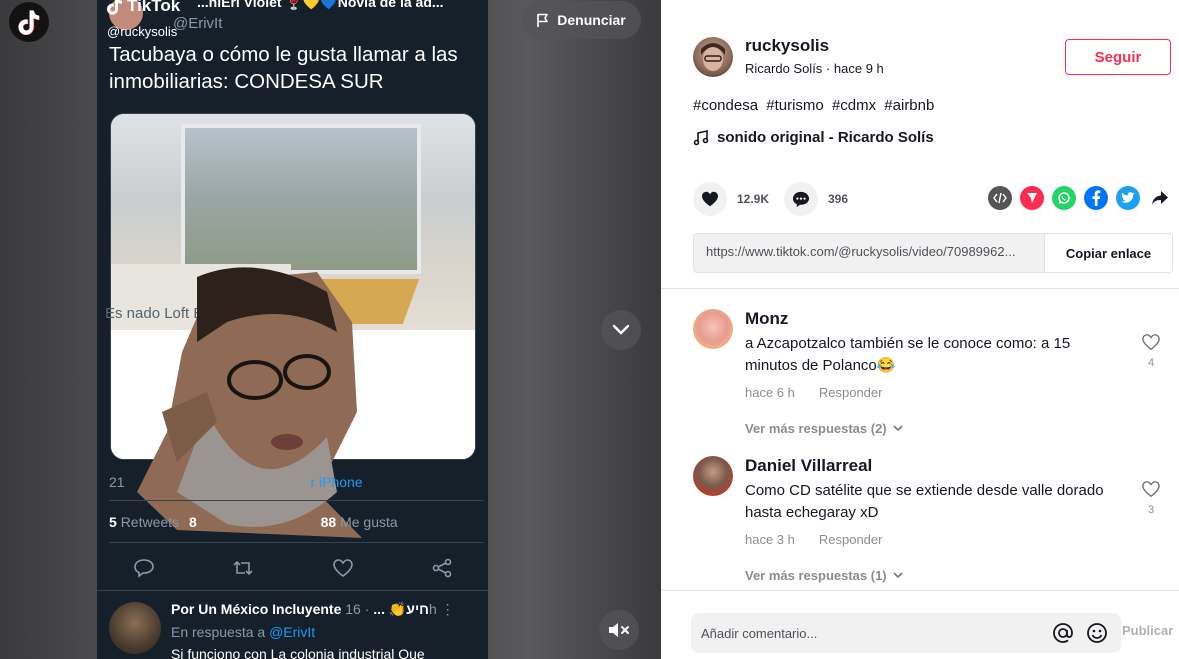 This screenshot has height=659, width=1179. What do you see at coordinates (342, 568) in the screenshot?
I see `like-icon` at bounding box center [342, 568].